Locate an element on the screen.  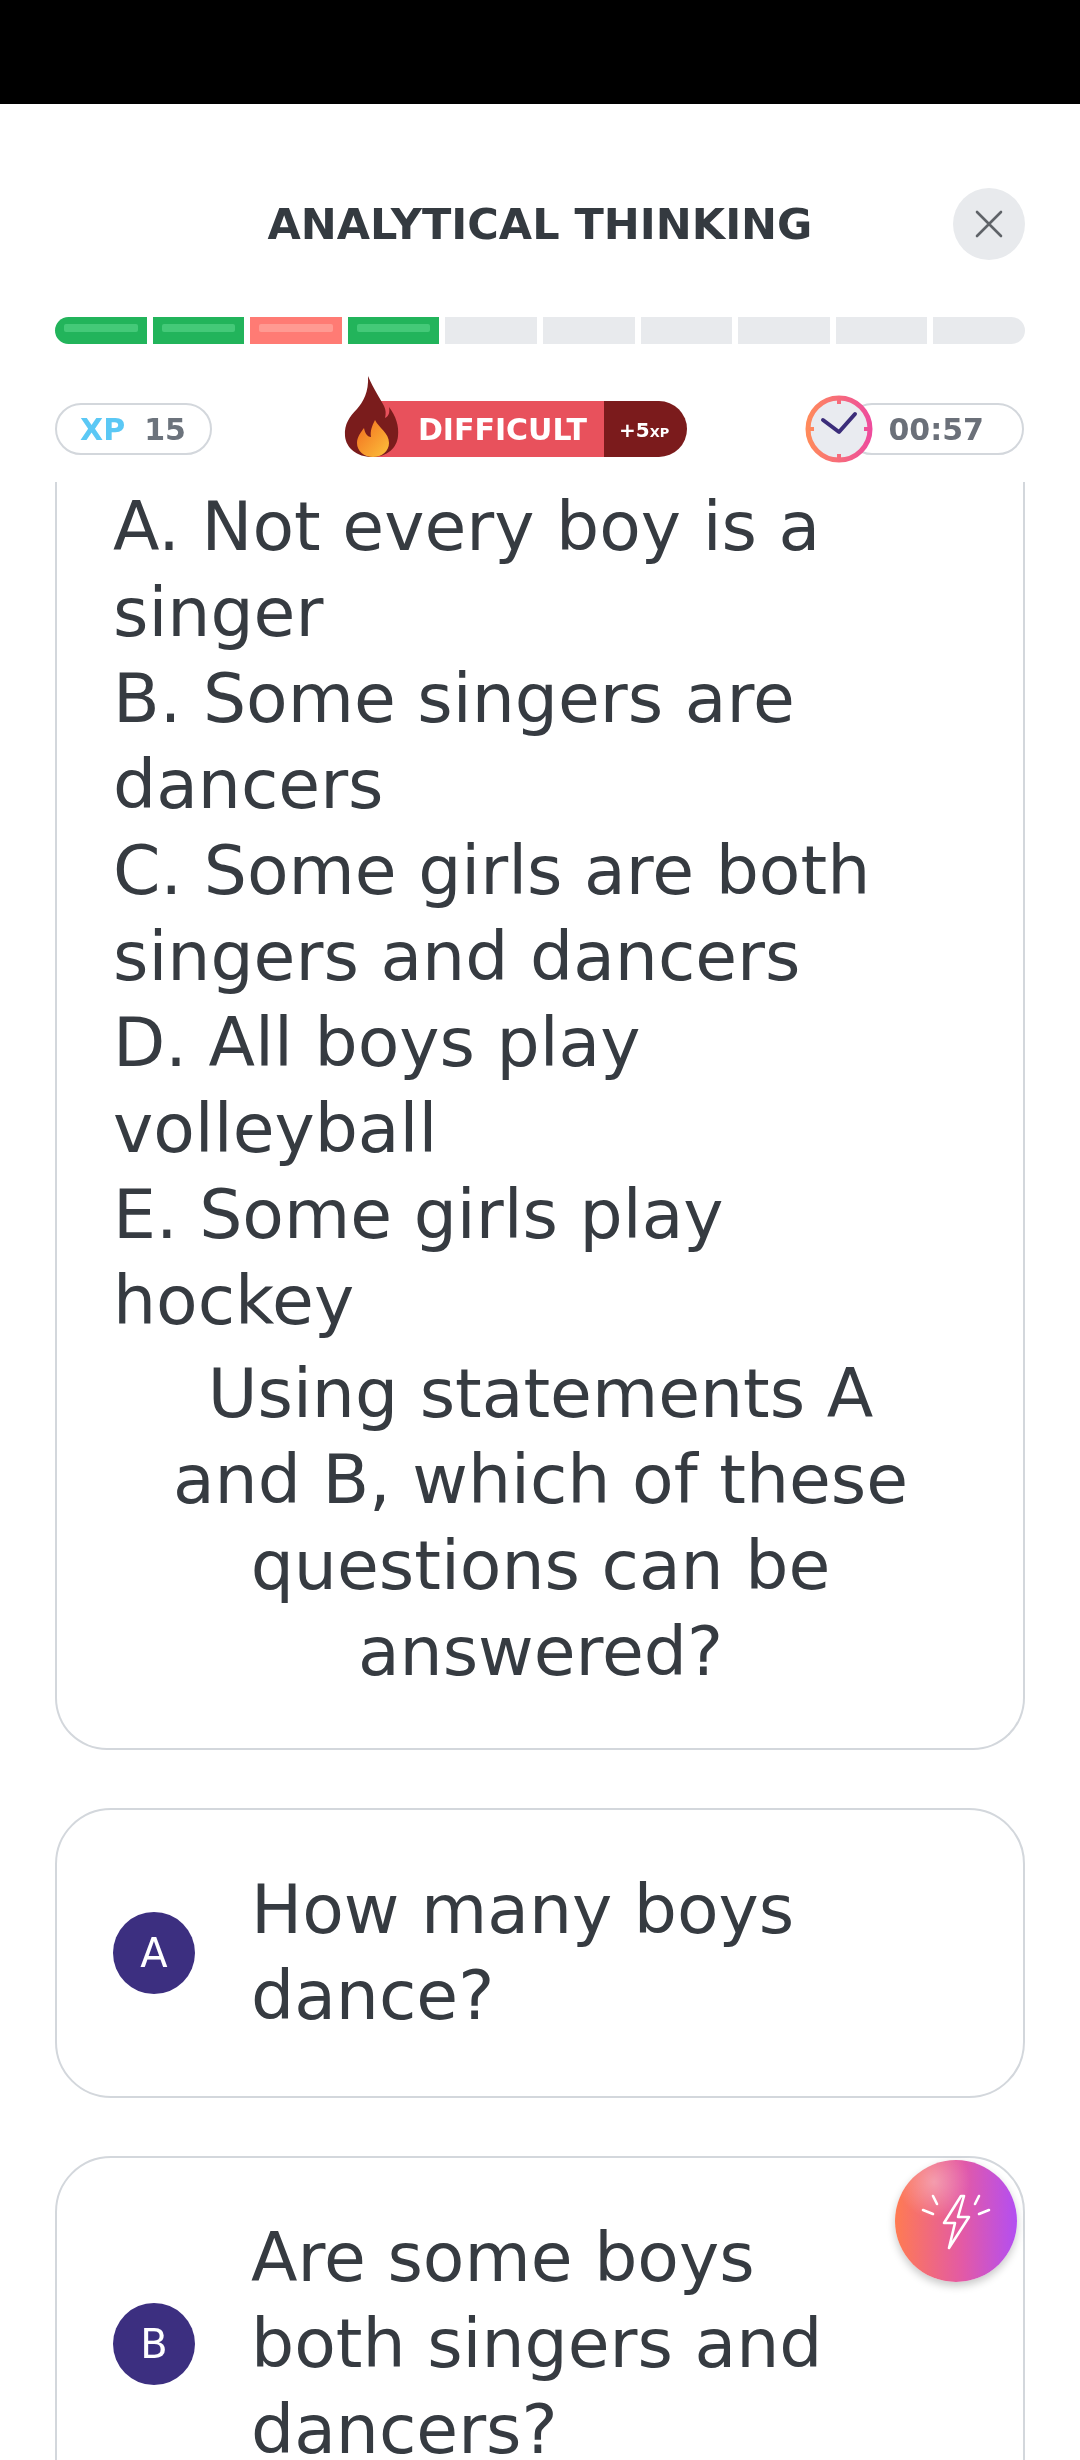
option-letter: A is located at coordinates (154, 1953).